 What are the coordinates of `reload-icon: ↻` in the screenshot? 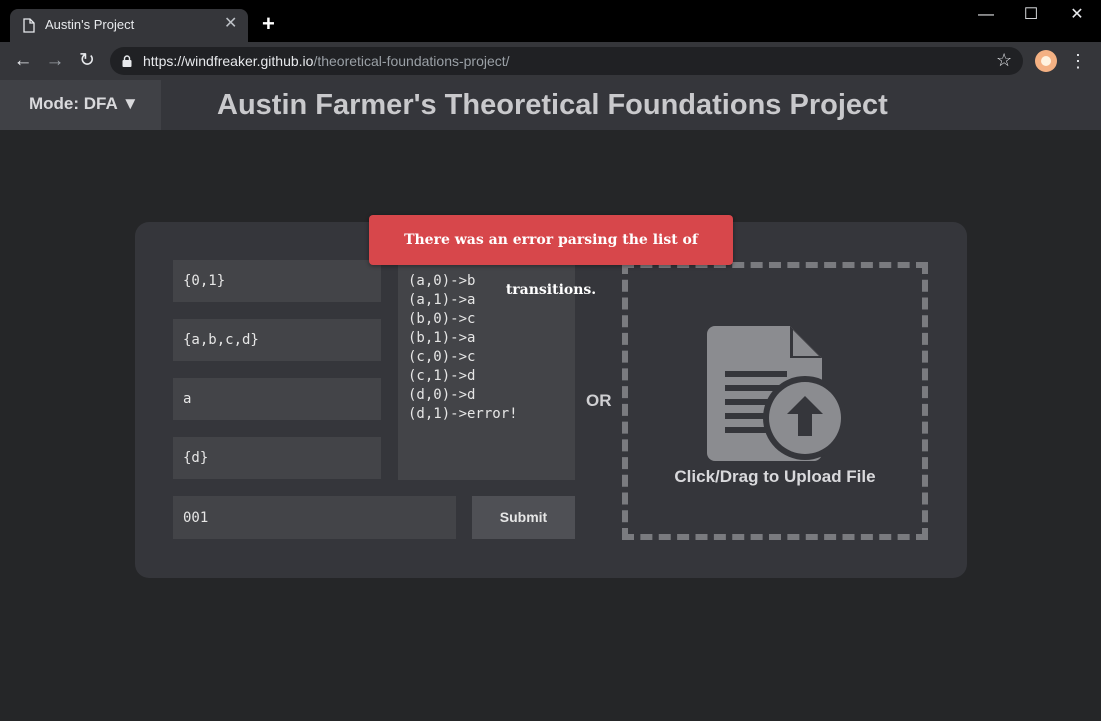 It's located at (87, 61).